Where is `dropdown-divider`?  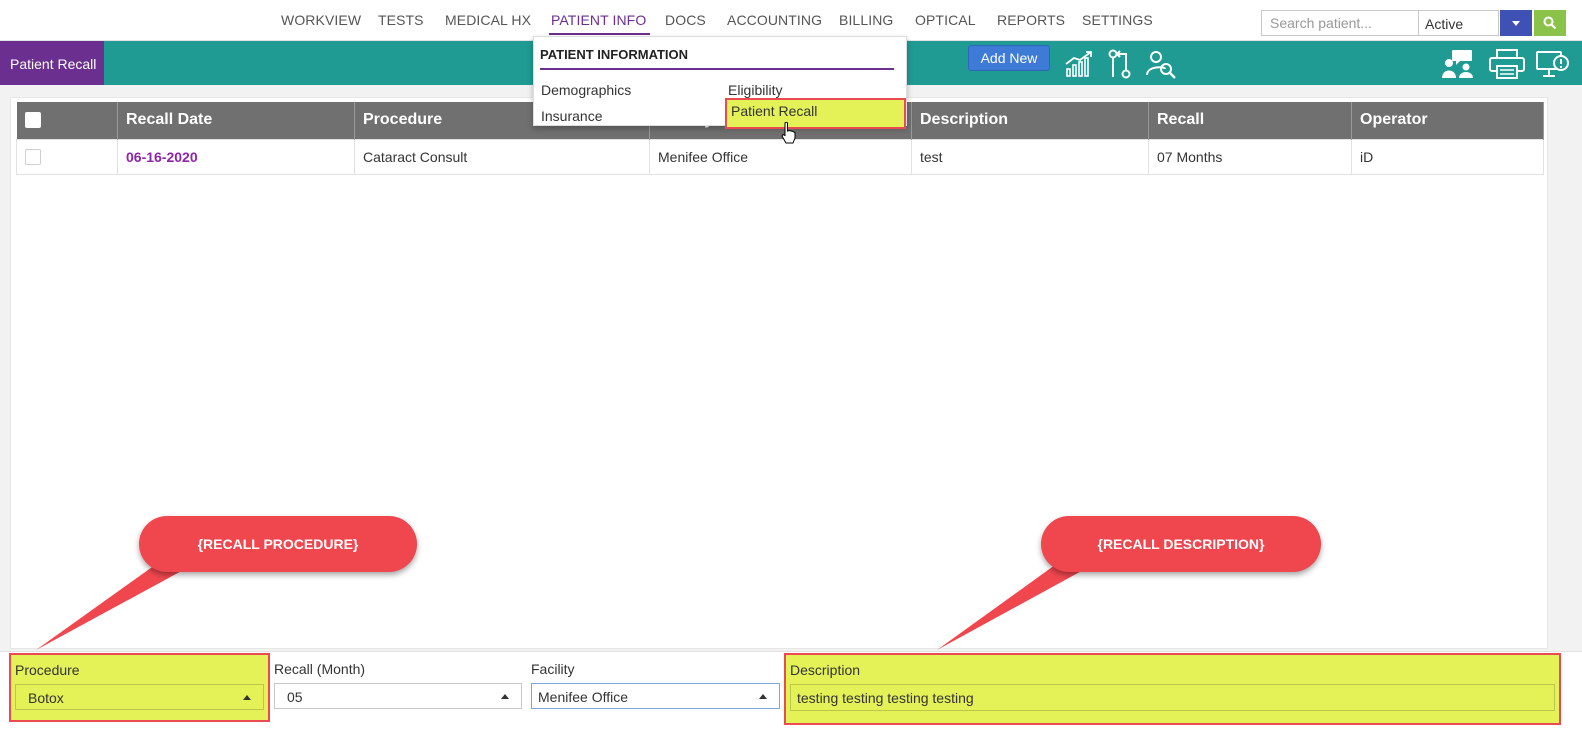
dropdown-divider is located at coordinates (717, 69).